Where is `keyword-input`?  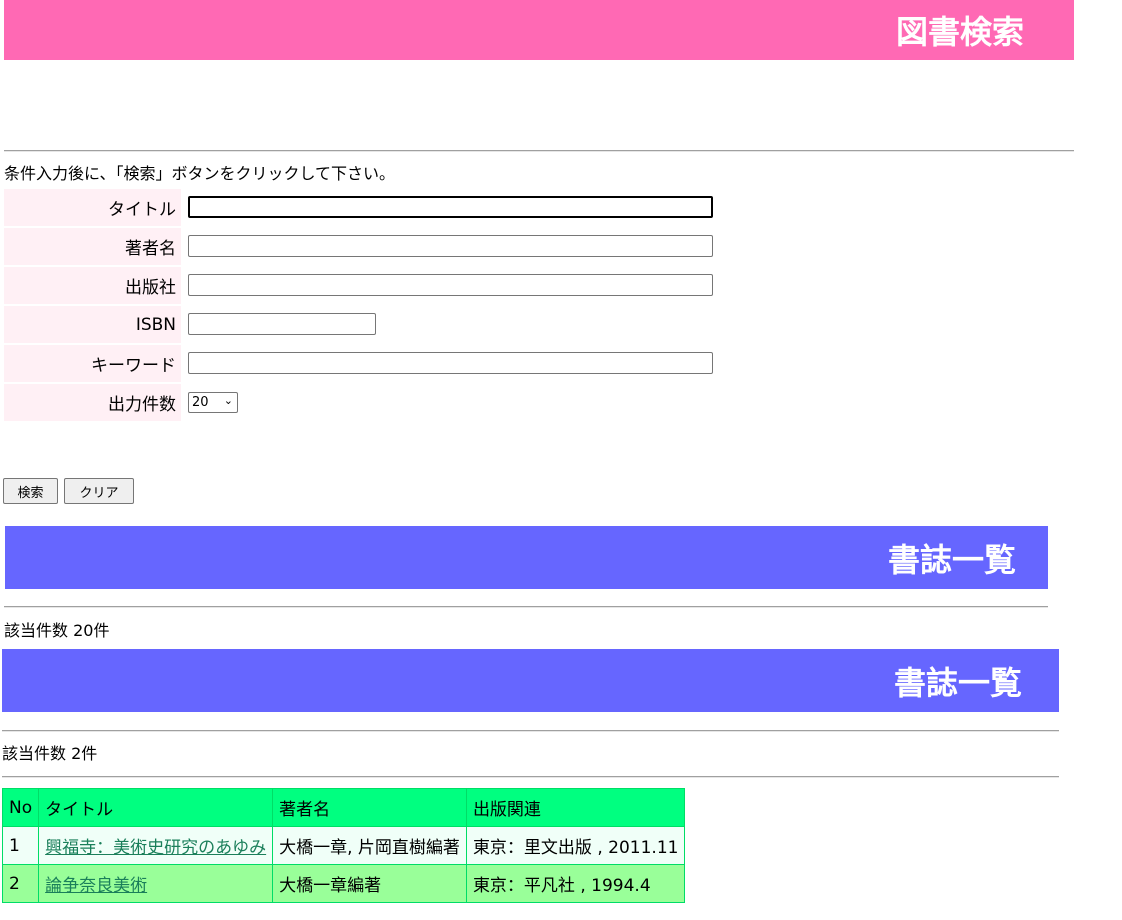
keyword-input is located at coordinates (450, 363).